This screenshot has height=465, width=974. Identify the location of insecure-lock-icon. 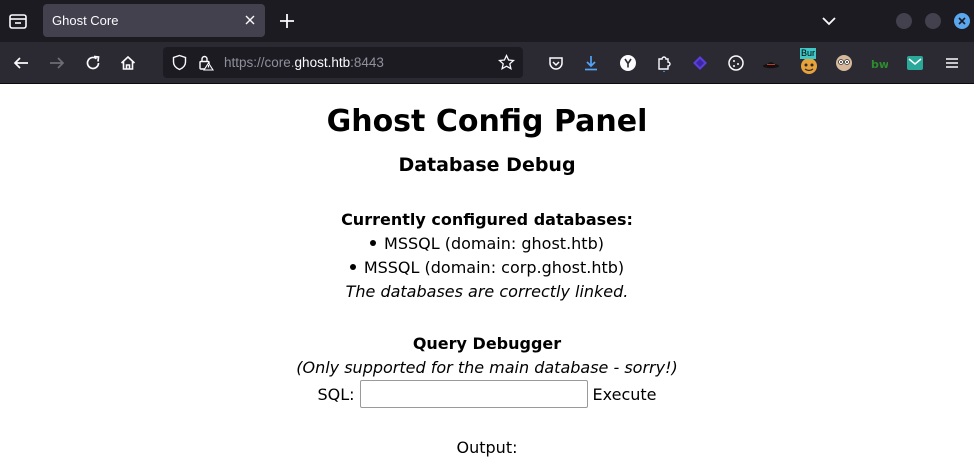
(205, 62).